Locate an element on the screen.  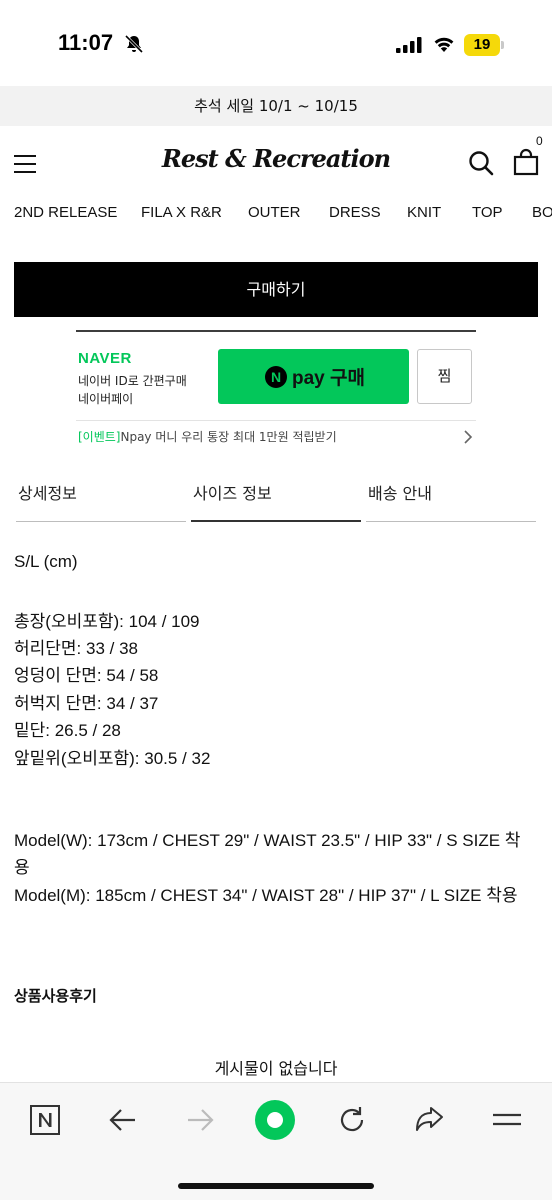
reviews-empty-text: 게시물이 없습니다 is located at coordinates (276, 1068).